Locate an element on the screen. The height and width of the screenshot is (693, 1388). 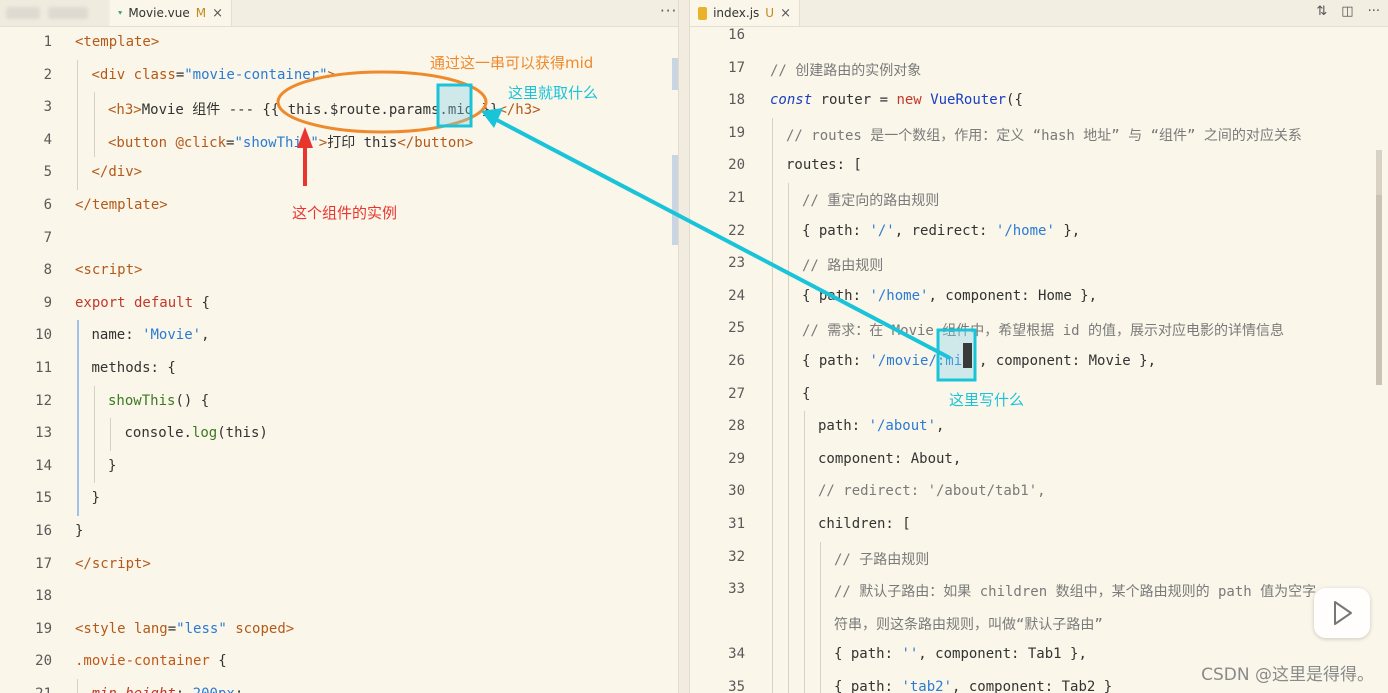
video-play-button is located at coordinates (1342, 613).